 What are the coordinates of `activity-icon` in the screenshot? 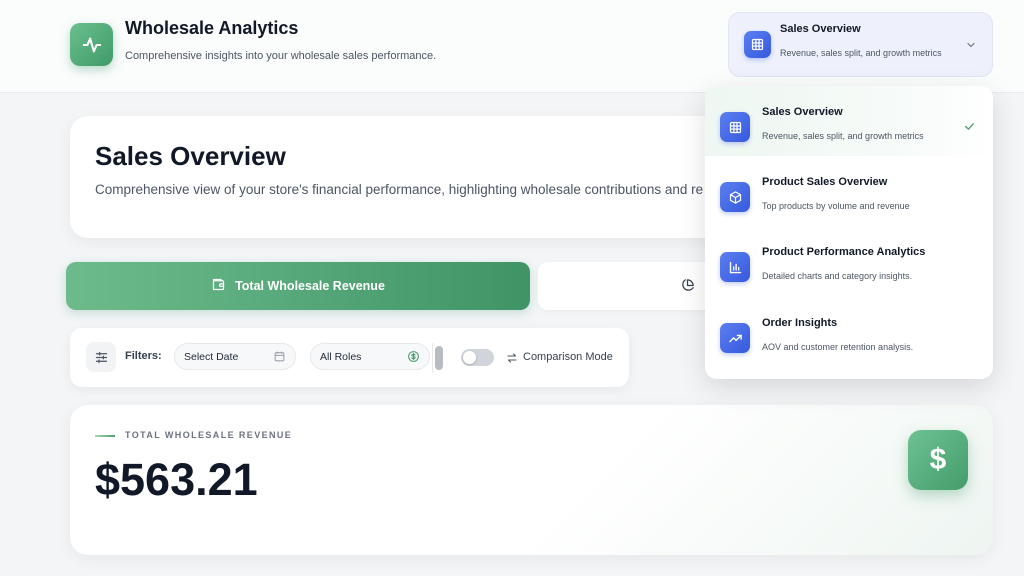 It's located at (91, 44).